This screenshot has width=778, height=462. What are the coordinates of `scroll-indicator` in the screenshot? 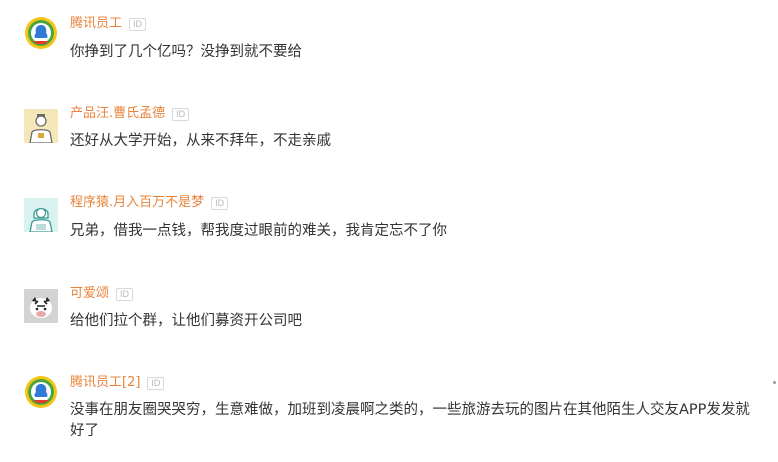 It's located at (774, 382).